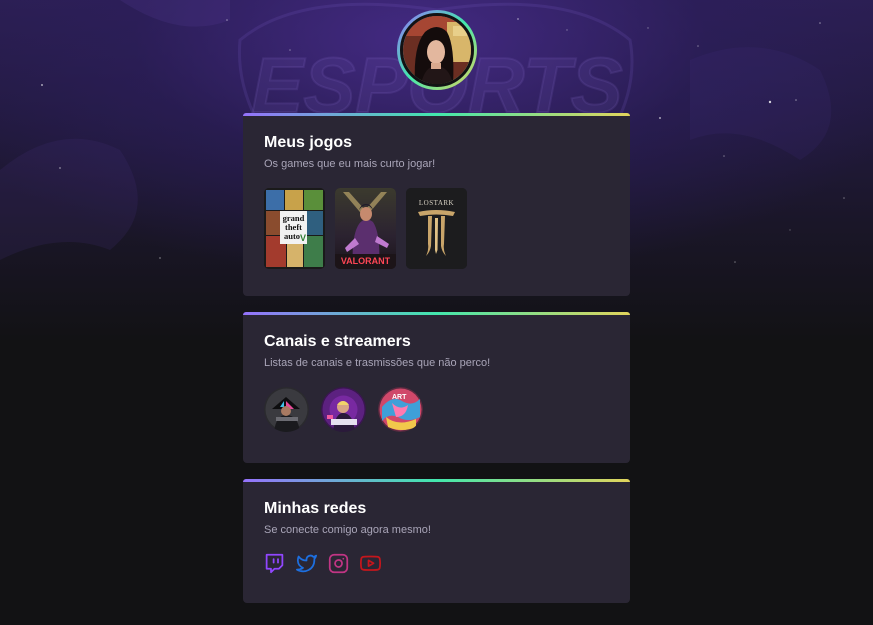  What do you see at coordinates (274, 563) in the screenshot?
I see `twitch-icon` at bounding box center [274, 563].